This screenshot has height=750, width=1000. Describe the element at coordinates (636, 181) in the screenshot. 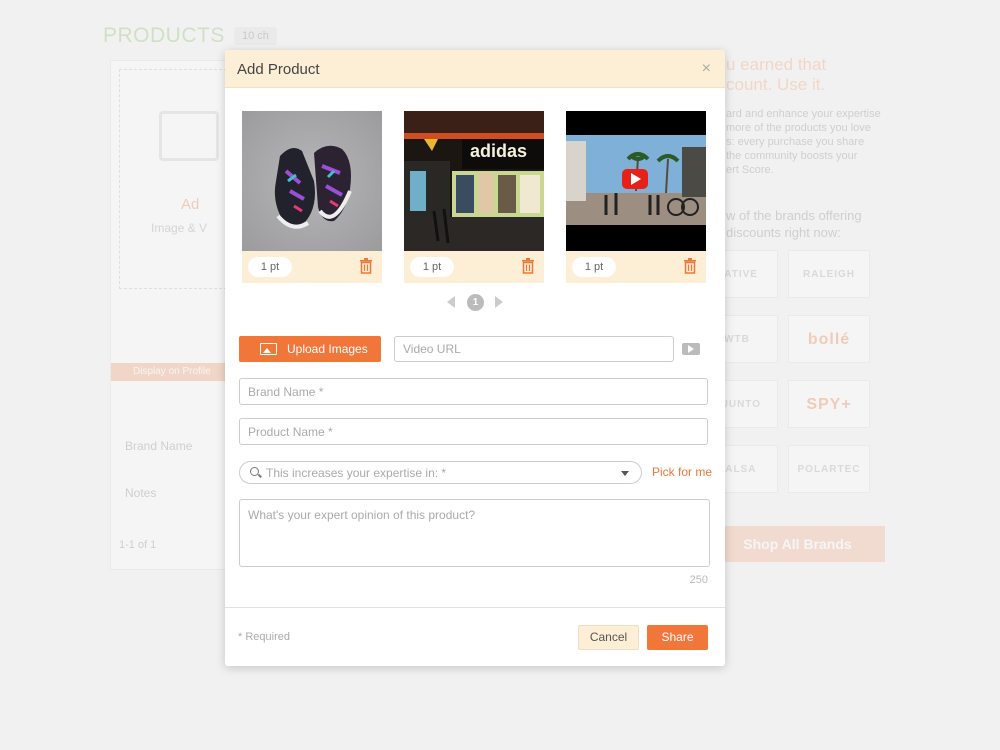

I see `thumbnail-video` at that location.